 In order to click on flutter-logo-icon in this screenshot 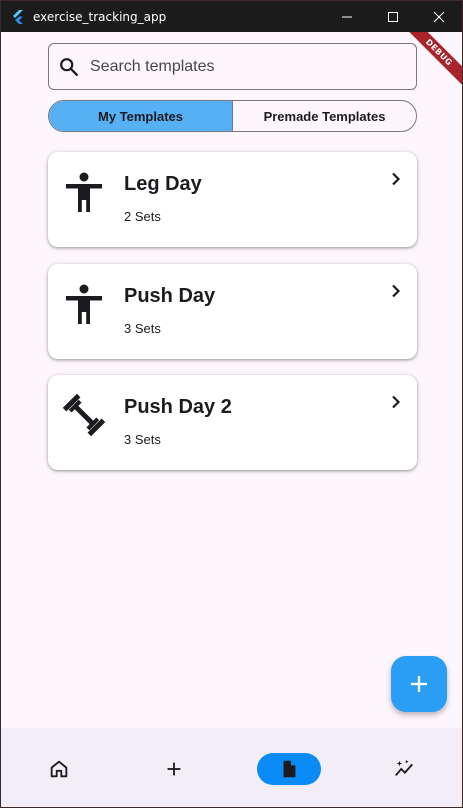, I will do `click(18, 16)`.